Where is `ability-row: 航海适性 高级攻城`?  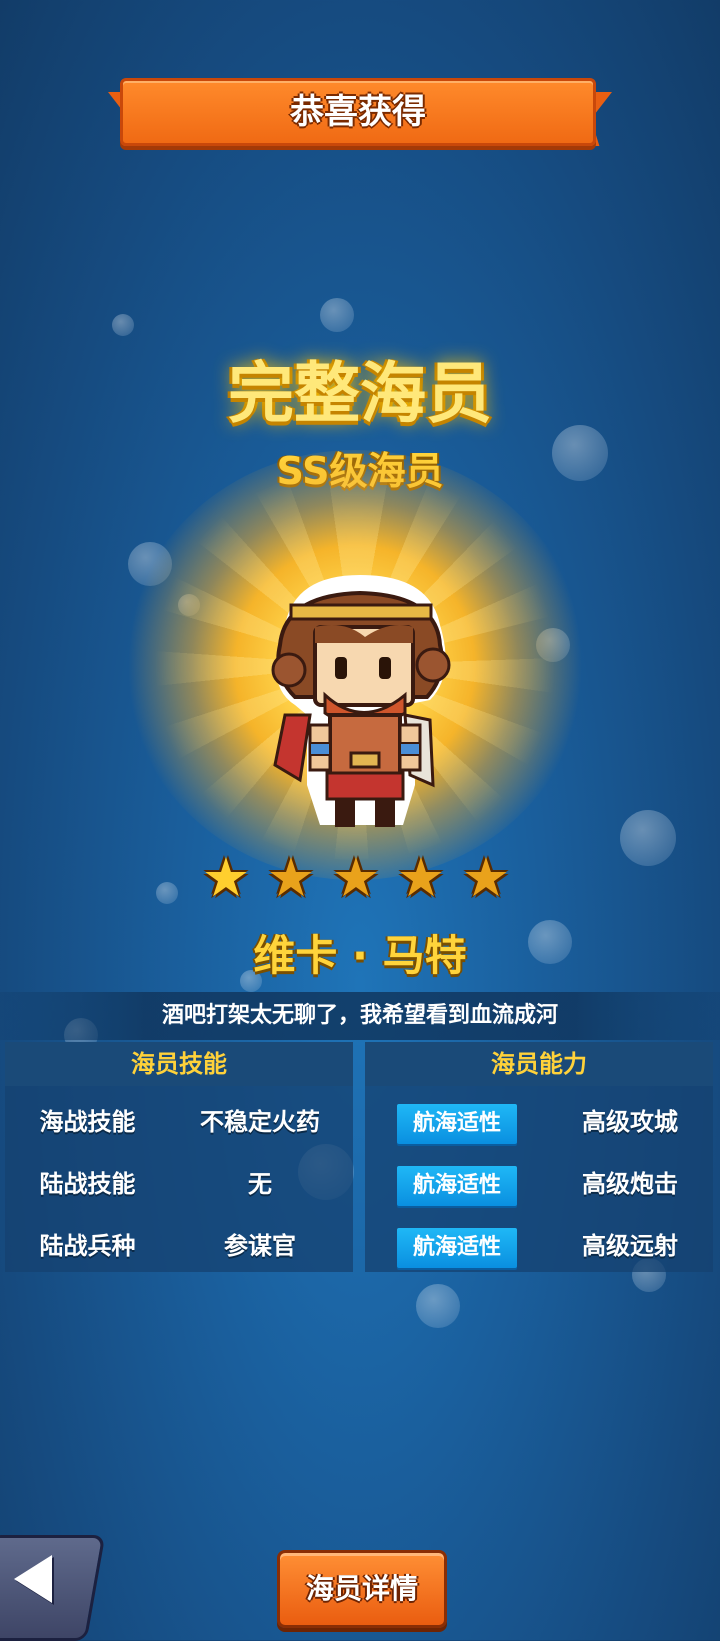
ability-row: 航海适性 高级攻城 is located at coordinates (539, 1122).